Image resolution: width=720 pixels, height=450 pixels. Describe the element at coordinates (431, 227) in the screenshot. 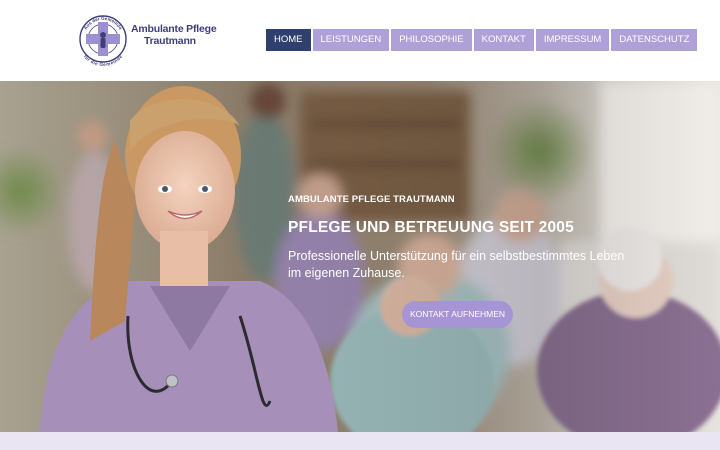

I see `hero-headline: PFLEGE UND BETREUUNG SEIT 2005` at that location.